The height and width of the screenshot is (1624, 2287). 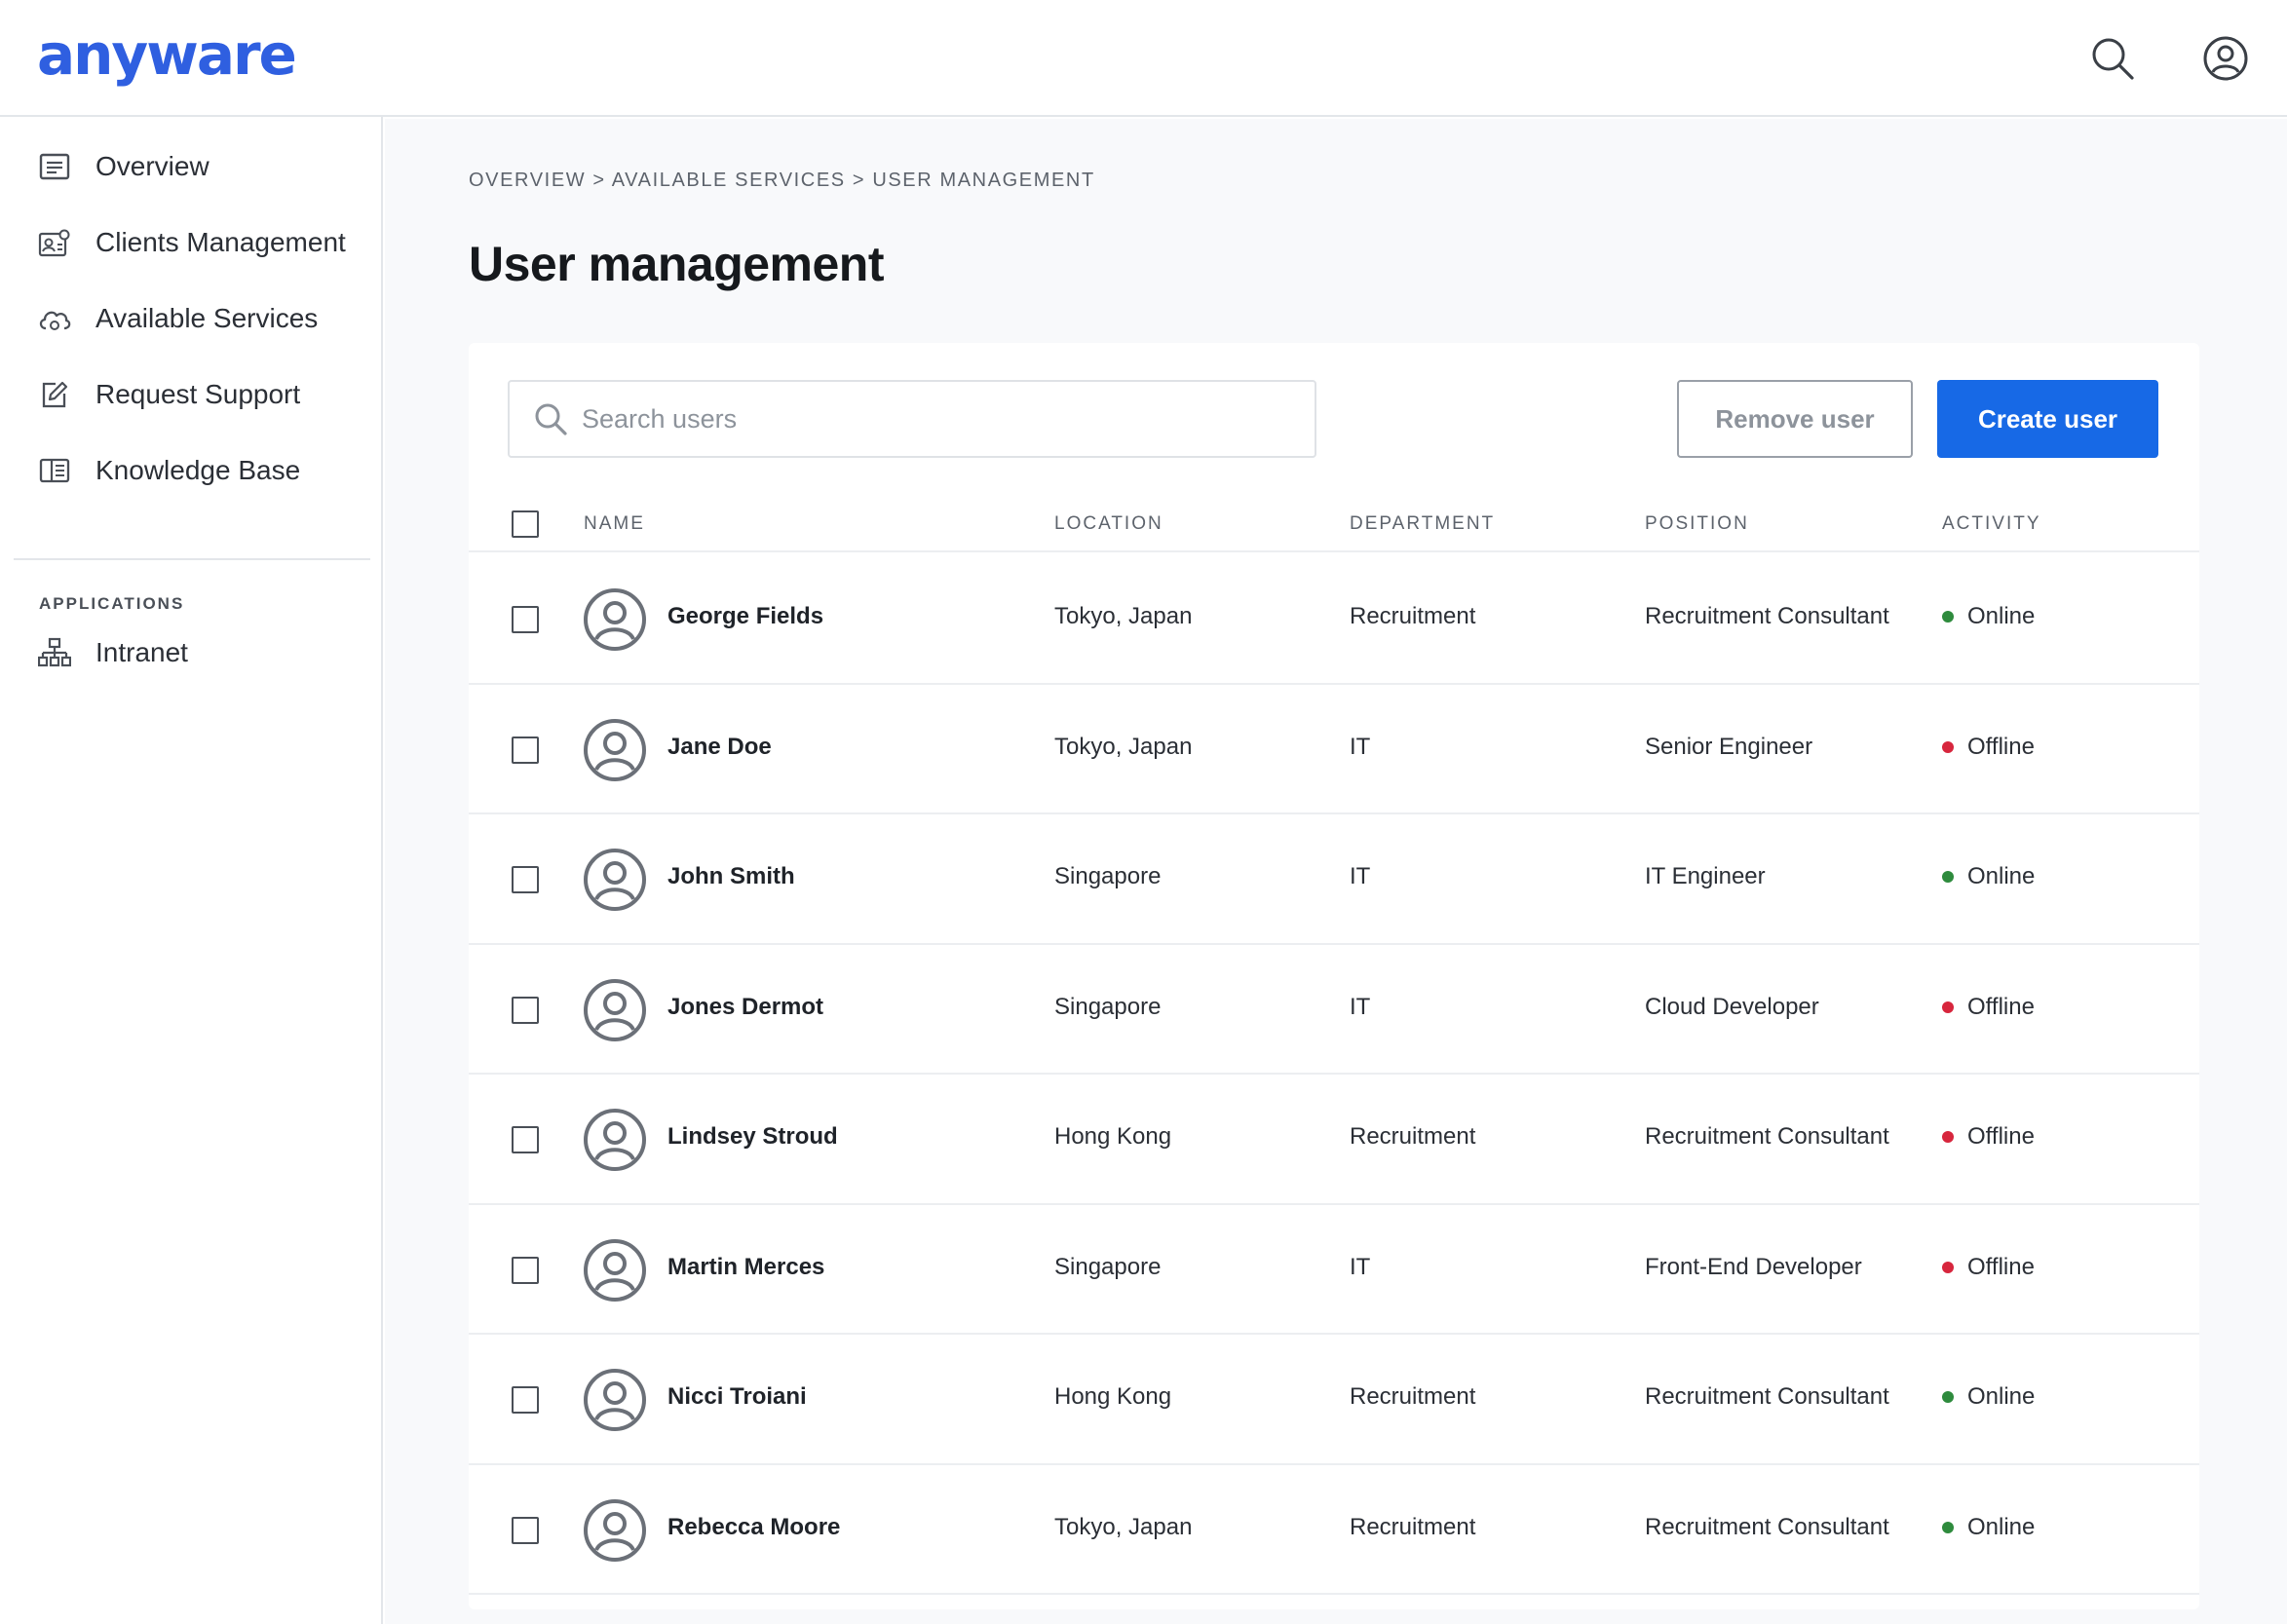 What do you see at coordinates (192, 559) in the screenshot?
I see `sidebar-divider` at bounding box center [192, 559].